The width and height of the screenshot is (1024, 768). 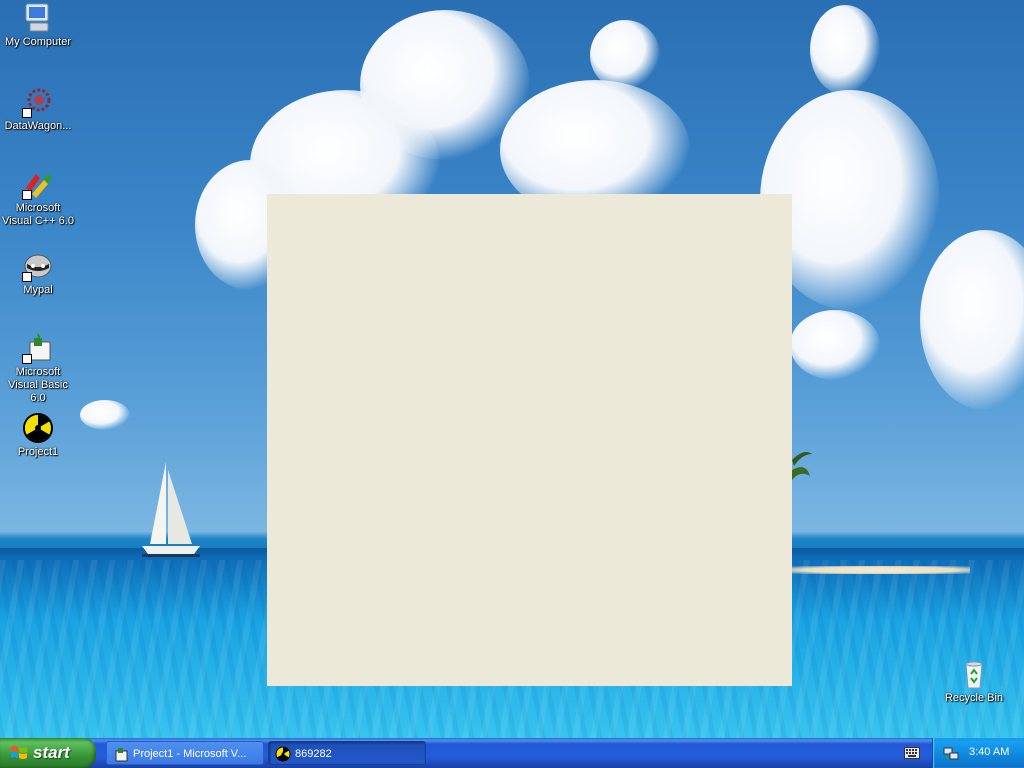 What do you see at coordinates (347, 753) in the screenshot?
I see `taskbar-button-869282: 869282` at bounding box center [347, 753].